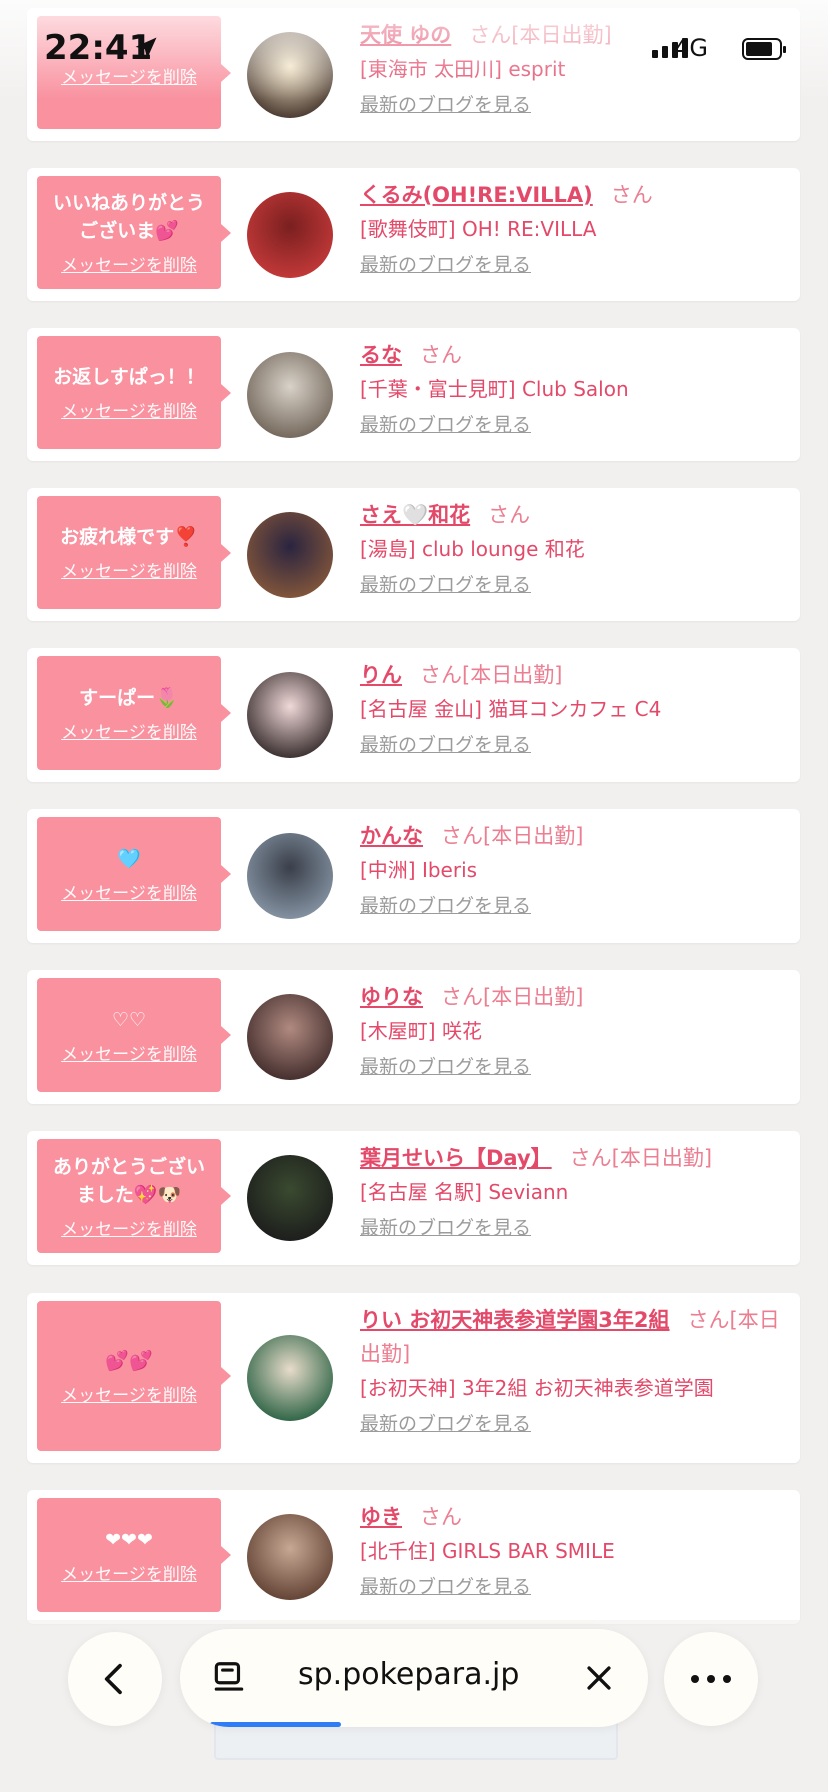 The width and height of the screenshot is (828, 1792). Describe the element at coordinates (421, 1031) in the screenshot. I see `shop-name: [木屋町] 咲花` at that location.